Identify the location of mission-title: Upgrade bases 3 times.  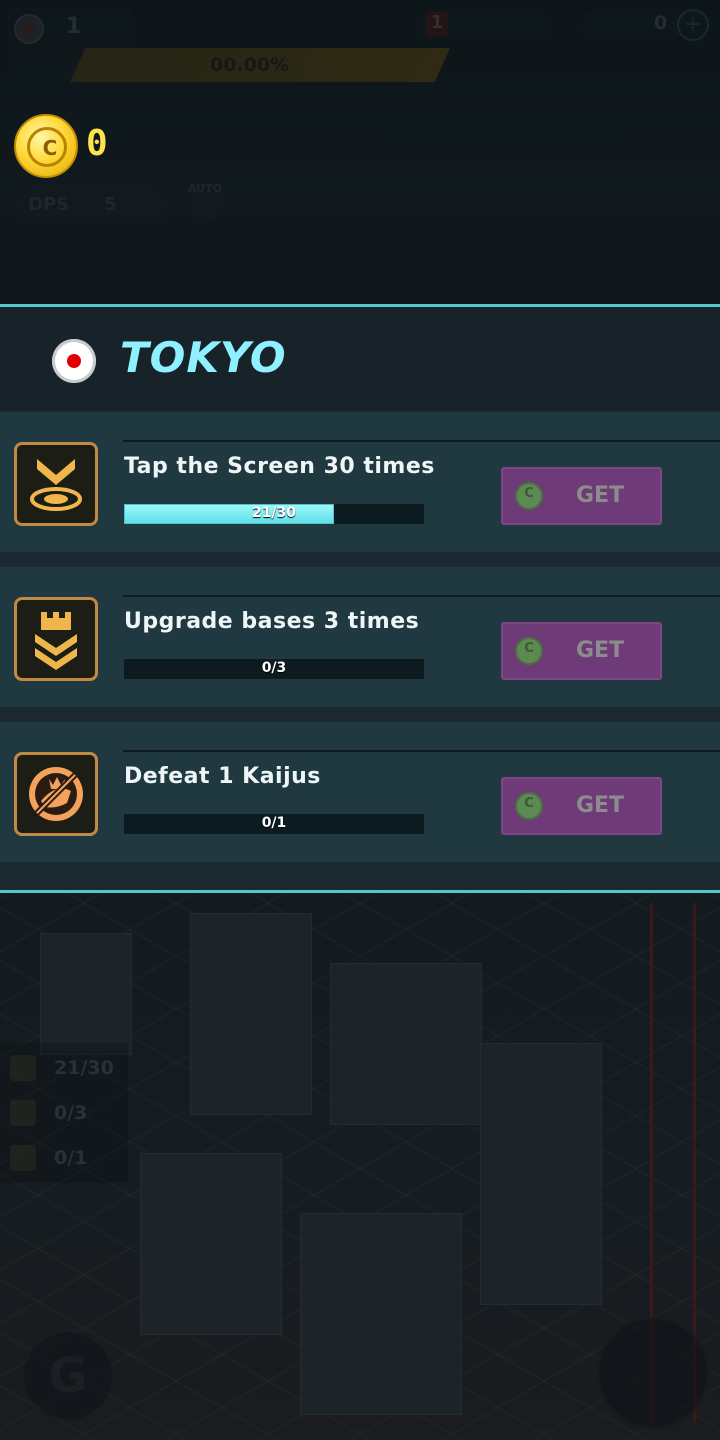
(272, 621).